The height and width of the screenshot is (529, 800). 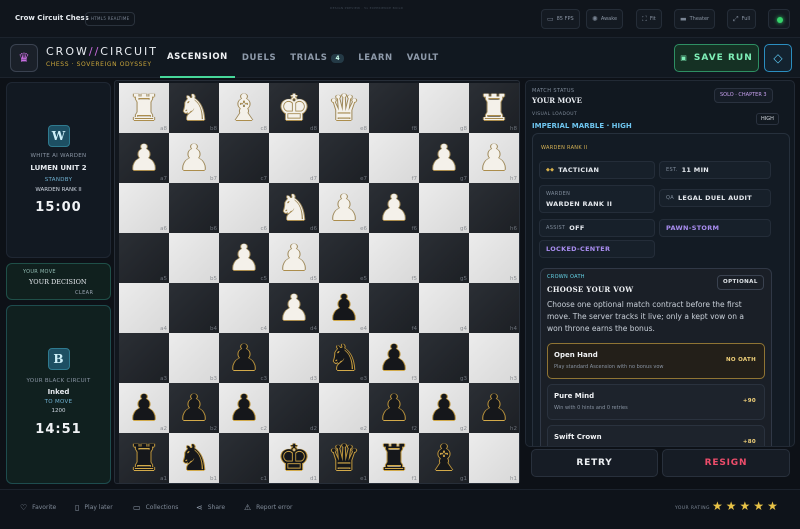 I want to click on square-h6: h6, so click(x=494, y=208).